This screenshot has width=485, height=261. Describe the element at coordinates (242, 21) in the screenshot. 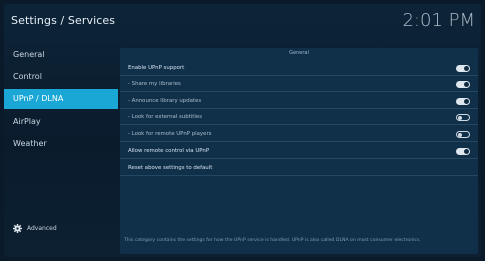

I see `top-bar: Settings / Services 2:01 PM` at that location.